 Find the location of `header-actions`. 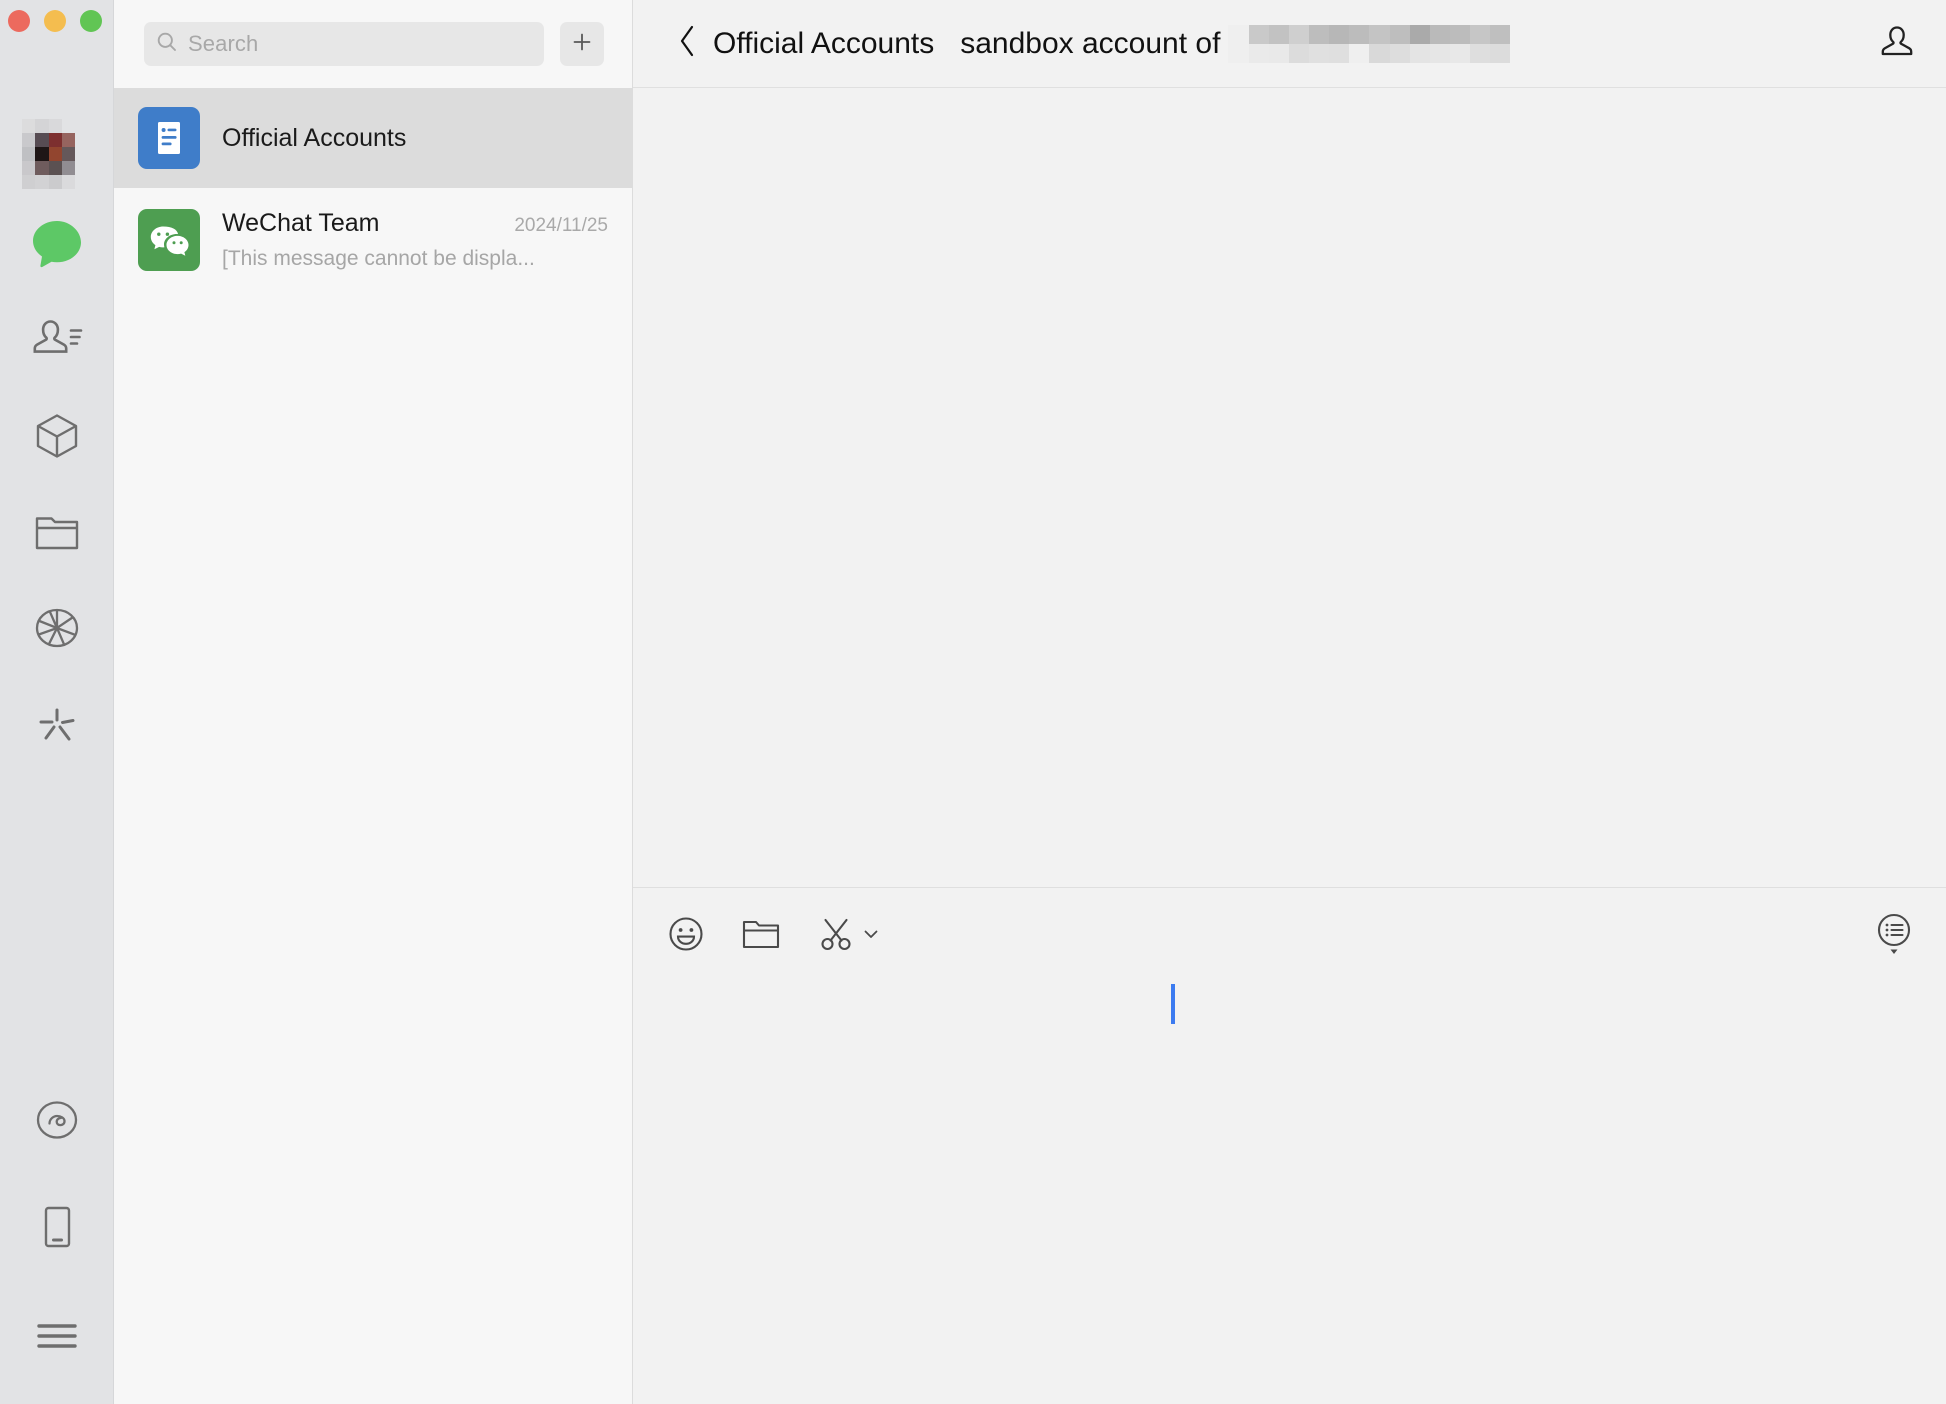

header-actions is located at coordinates (1897, 43).